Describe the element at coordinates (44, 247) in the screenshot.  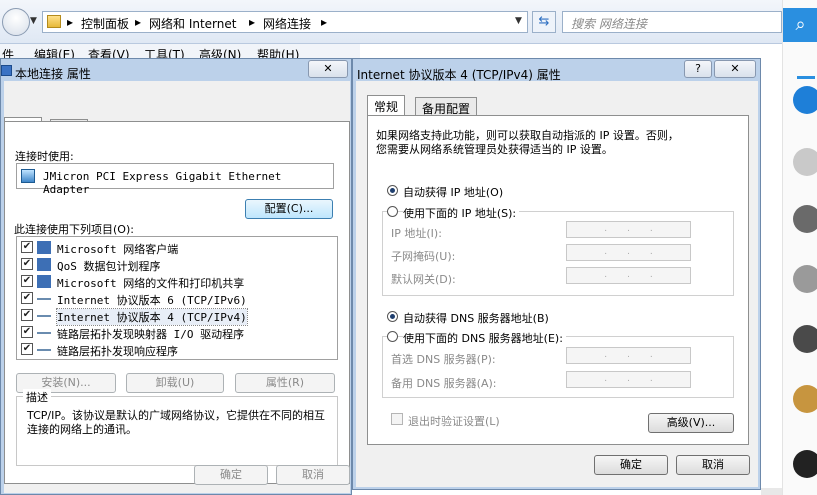
I see `network-client-icon` at that location.